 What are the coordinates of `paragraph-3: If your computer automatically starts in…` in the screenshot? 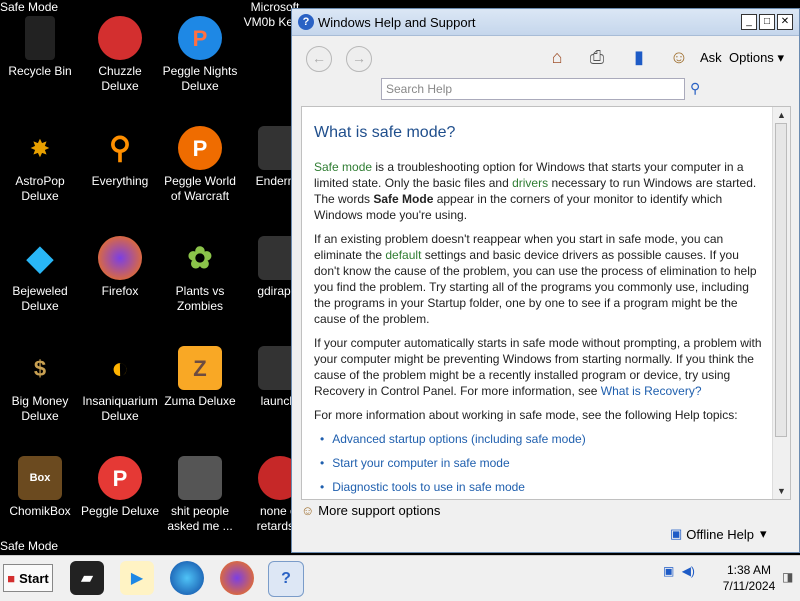 It's located at (538, 367).